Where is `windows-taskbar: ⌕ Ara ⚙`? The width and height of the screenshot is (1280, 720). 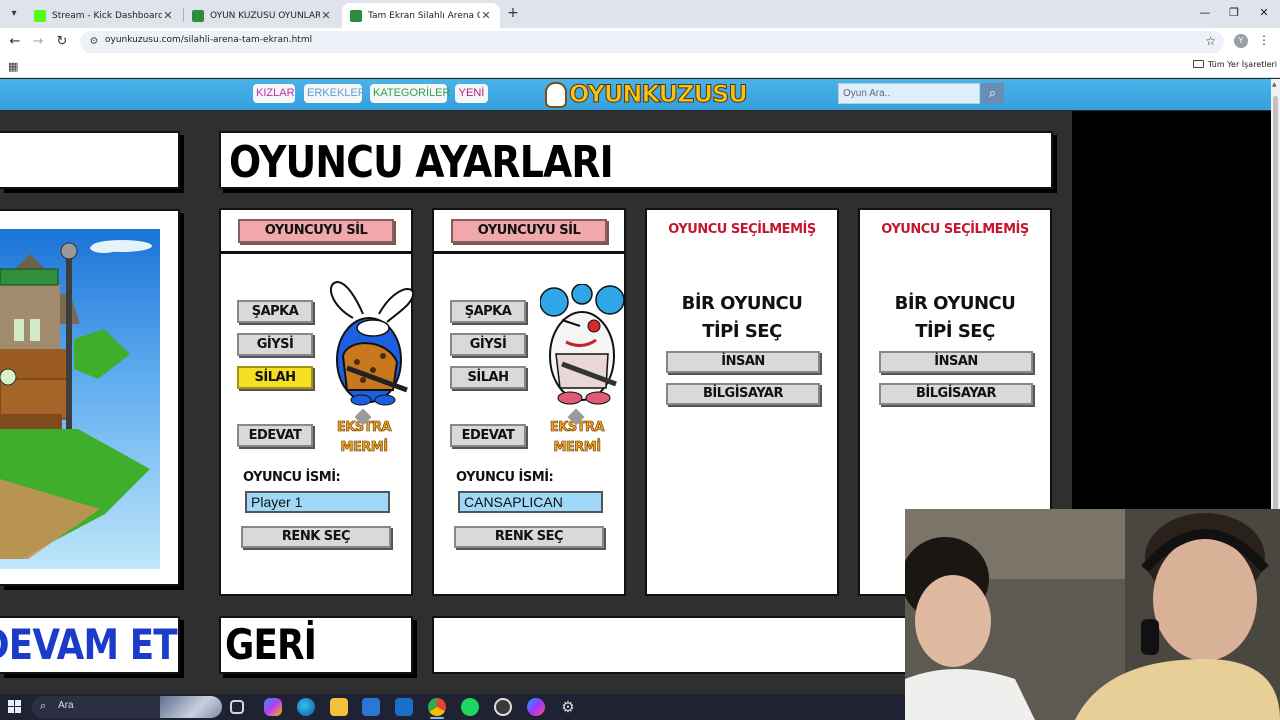 windows-taskbar: ⌕ Ara ⚙ is located at coordinates (452, 707).